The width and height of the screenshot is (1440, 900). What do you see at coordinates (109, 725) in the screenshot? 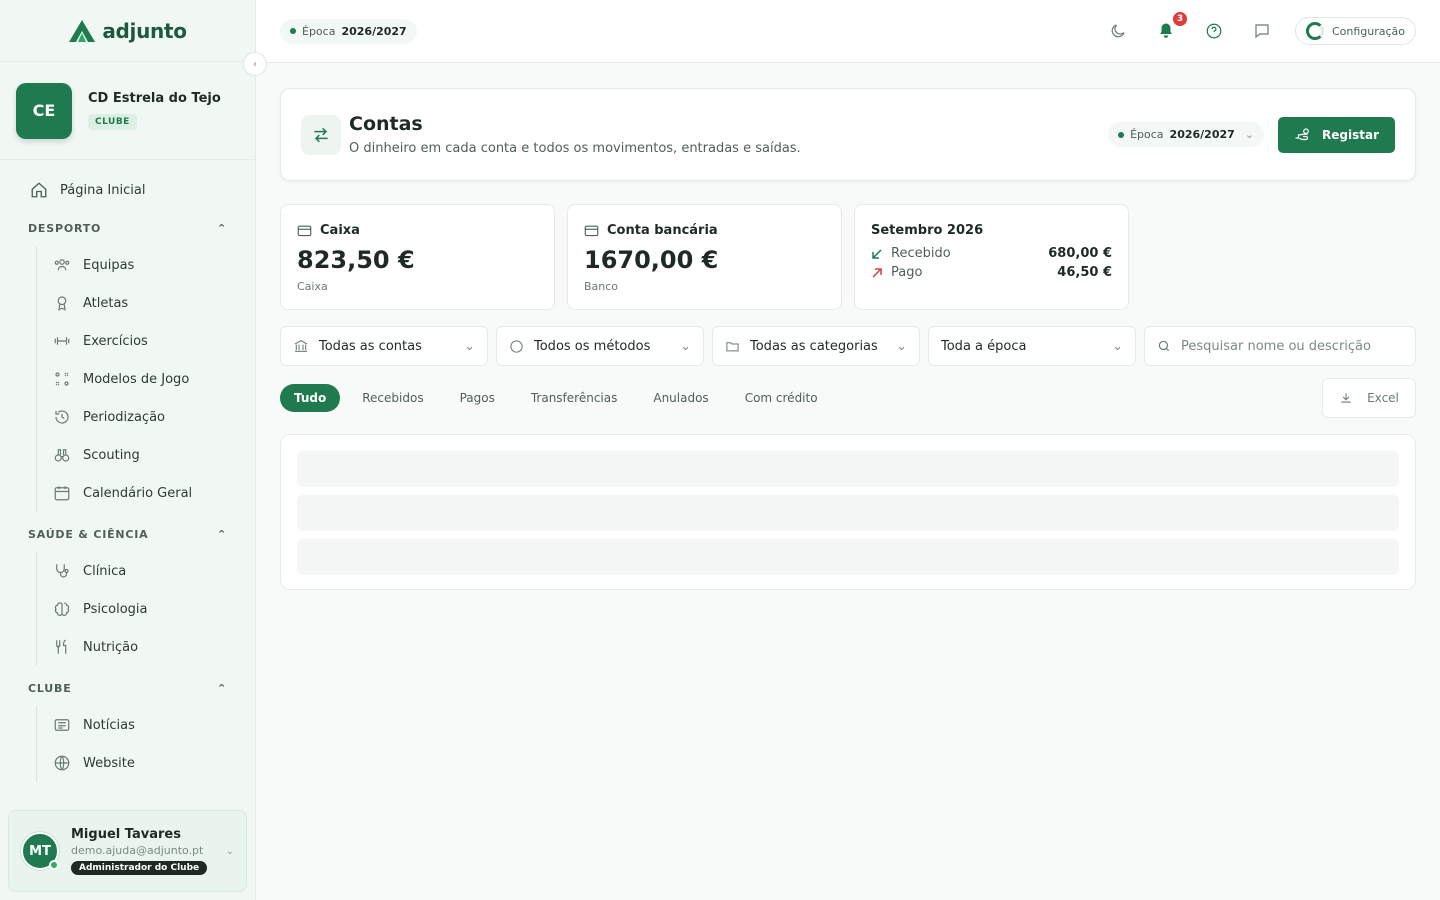
I see `sidebar-item-label: Notícias` at bounding box center [109, 725].